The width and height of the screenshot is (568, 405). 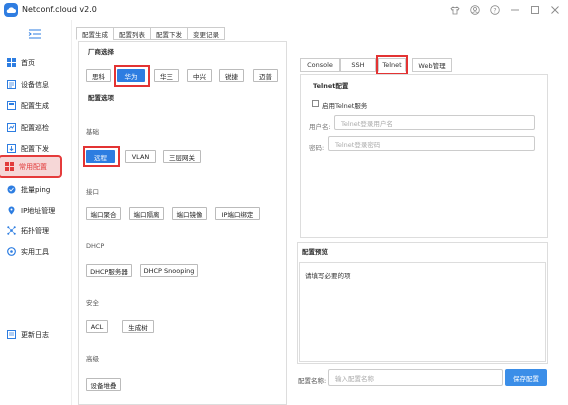 What do you see at coordinates (36, 189) in the screenshot?
I see `sidebar-item-label: 批量ping` at bounding box center [36, 189].